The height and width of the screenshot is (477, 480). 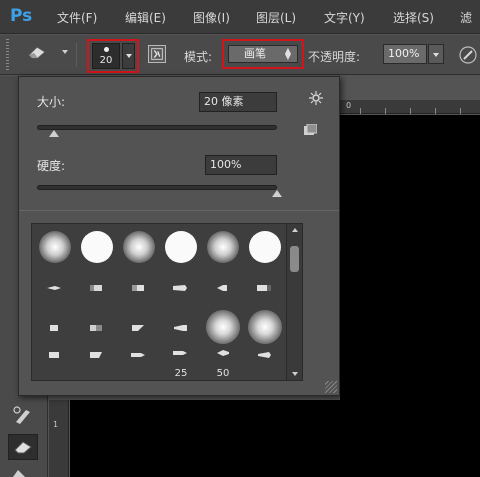 I want to click on divider, so click(x=179, y=210).